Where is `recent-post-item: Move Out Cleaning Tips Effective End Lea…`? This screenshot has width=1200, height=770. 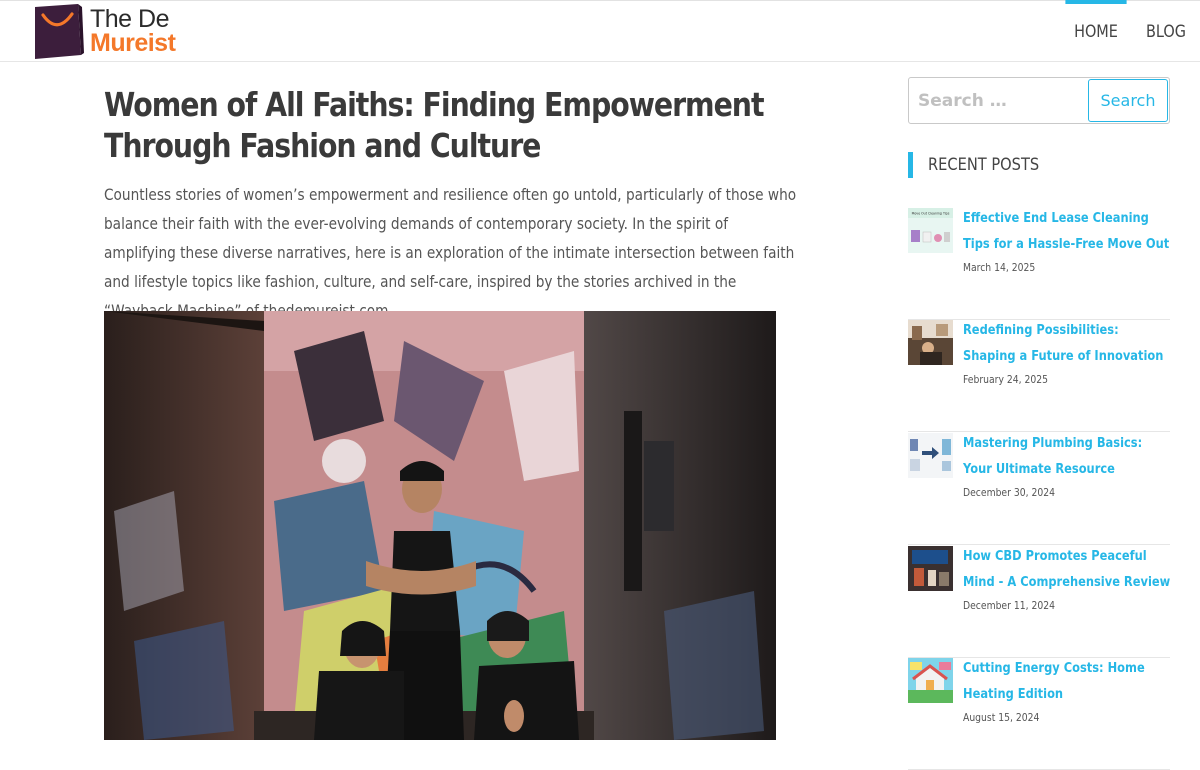 recent-post-item: Move Out Cleaning Tips Effective End Lea… is located at coordinates (1039, 264).